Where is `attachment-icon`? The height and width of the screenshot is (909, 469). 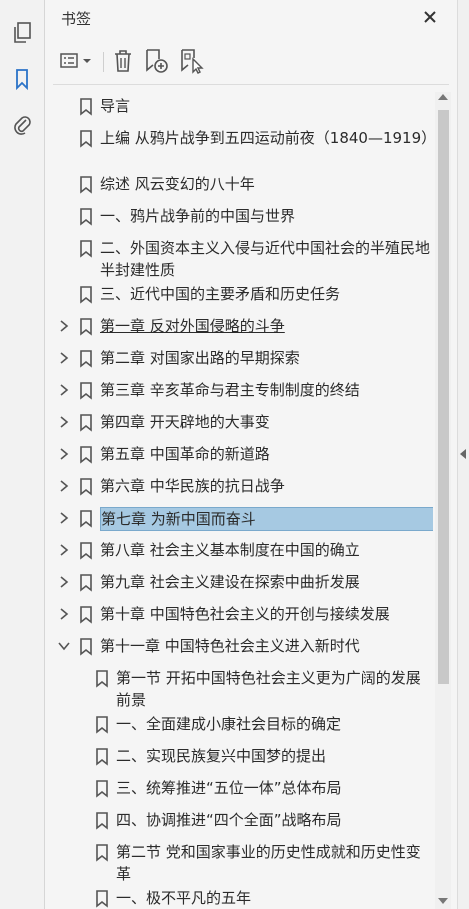 attachment-icon is located at coordinates (22, 125).